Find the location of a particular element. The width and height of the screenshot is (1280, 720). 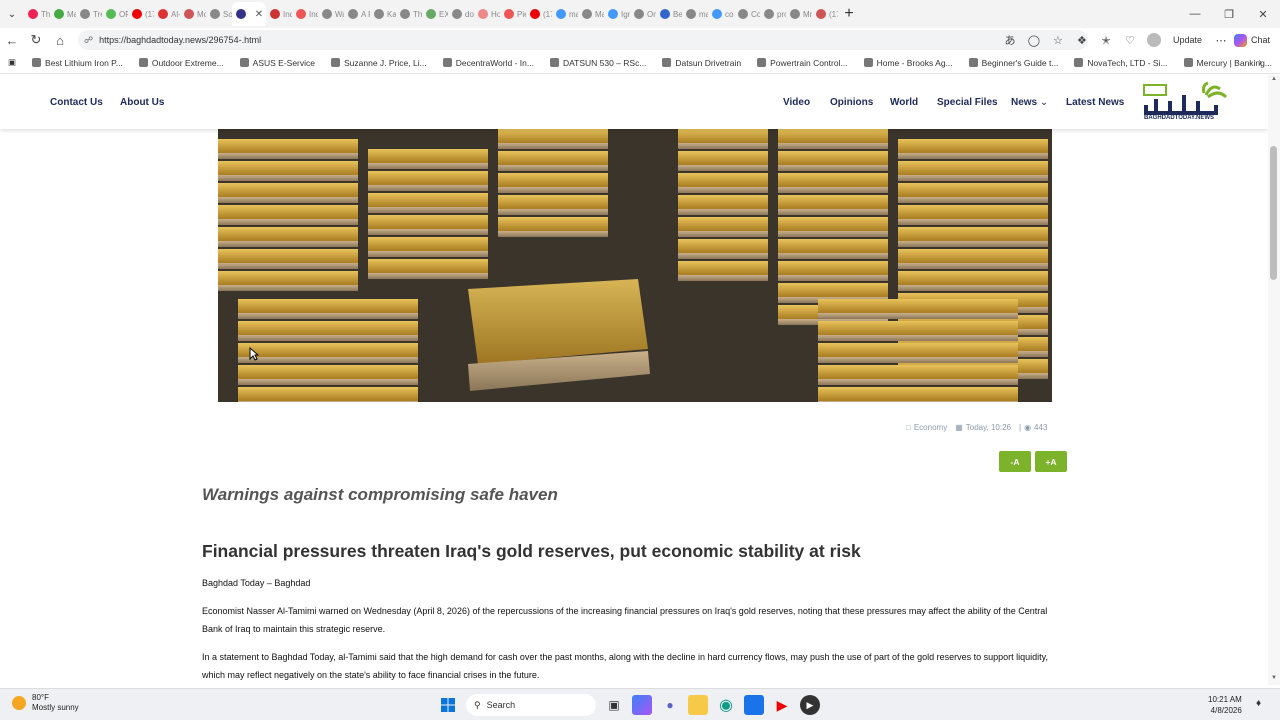

windows-start-icon is located at coordinates (448, 705).